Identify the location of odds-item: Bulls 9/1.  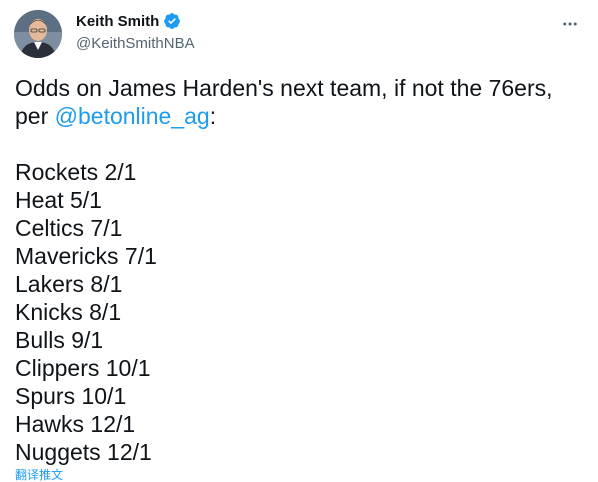
(59, 340).